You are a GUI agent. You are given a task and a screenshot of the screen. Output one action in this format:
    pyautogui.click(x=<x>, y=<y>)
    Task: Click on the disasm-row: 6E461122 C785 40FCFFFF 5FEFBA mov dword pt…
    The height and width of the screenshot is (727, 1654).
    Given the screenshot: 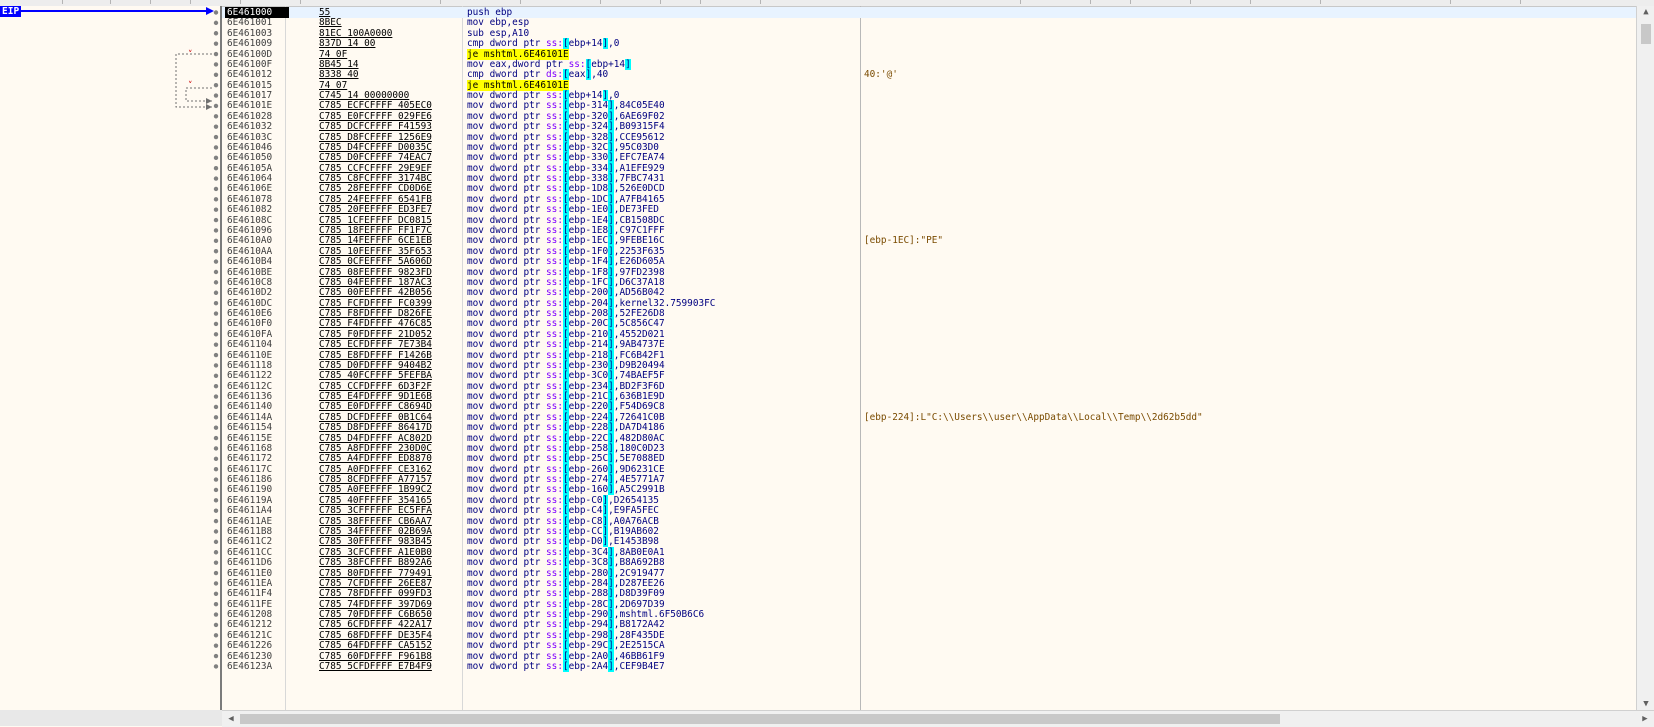 What is the action you would take?
    pyautogui.click(x=929, y=376)
    